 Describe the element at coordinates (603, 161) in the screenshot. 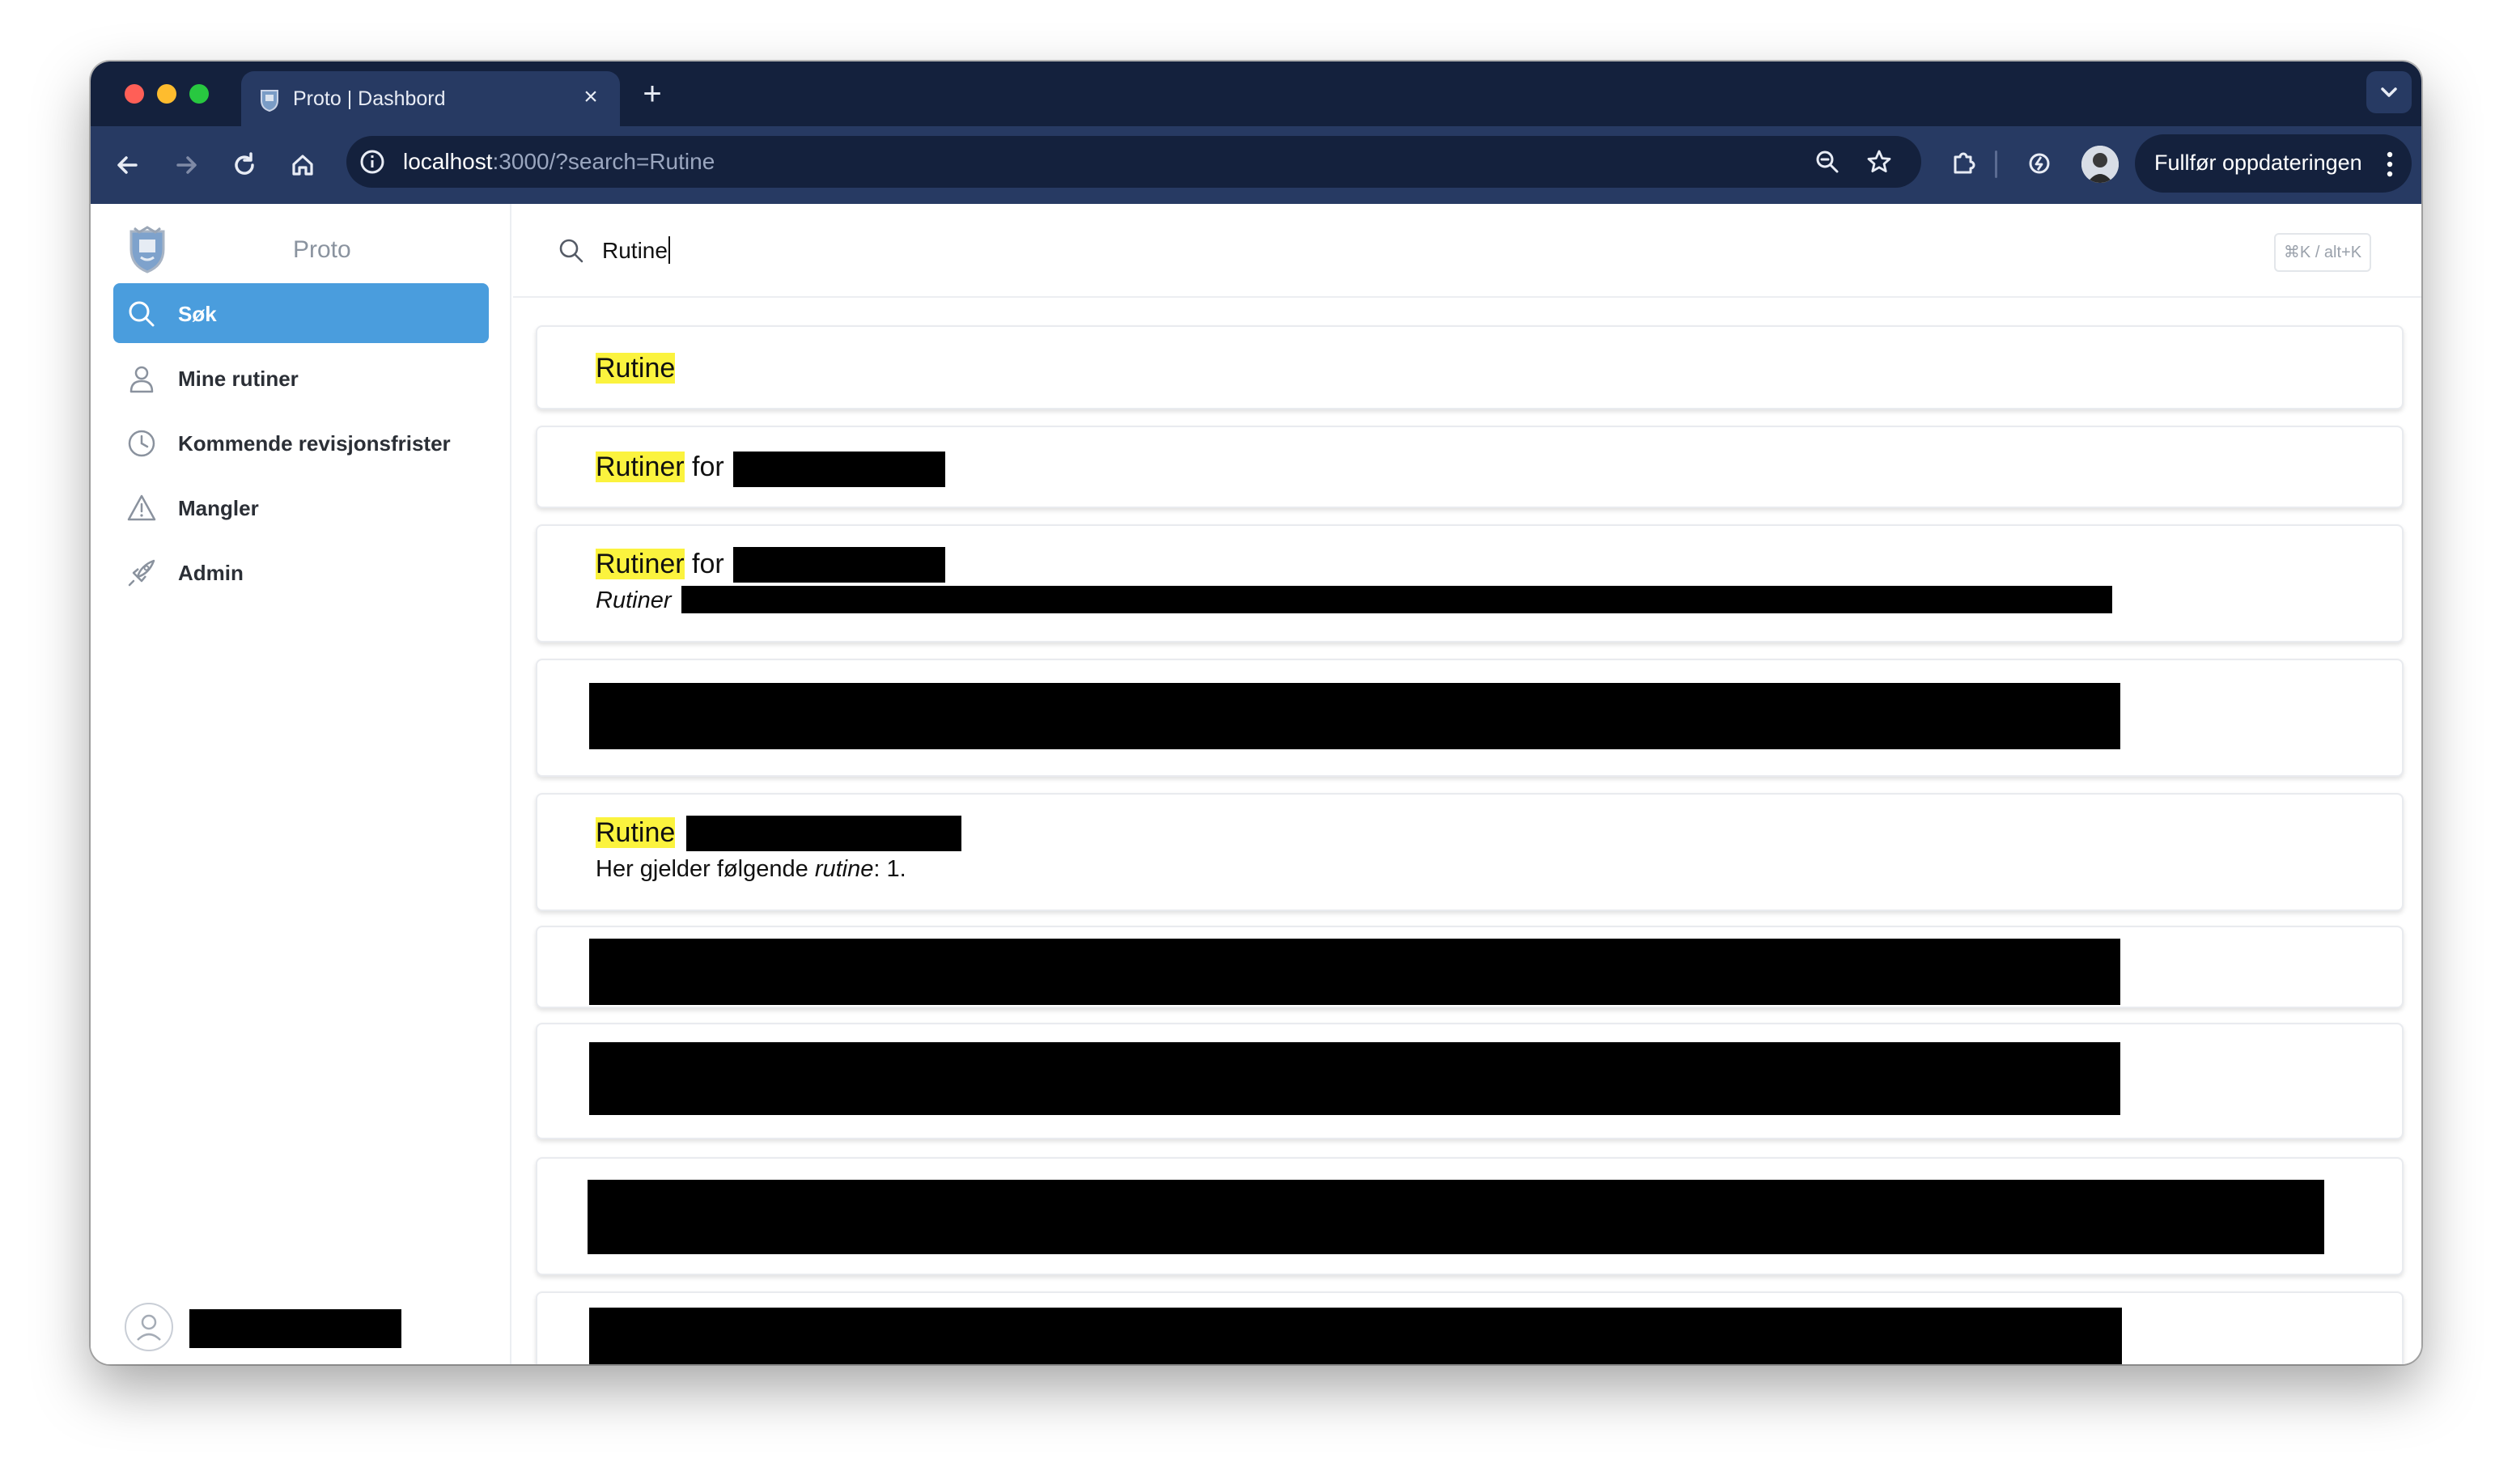

I see `url-path: :3000/?search=Rutine` at that location.